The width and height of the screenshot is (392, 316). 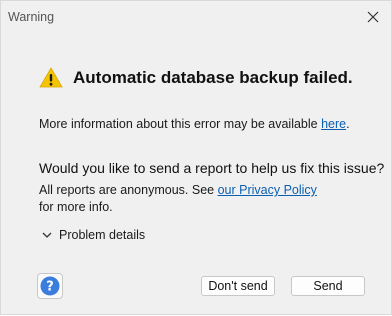 What do you see at coordinates (128, 190) in the screenshot?
I see `anon-prefix: All reports are anonymous. See` at bounding box center [128, 190].